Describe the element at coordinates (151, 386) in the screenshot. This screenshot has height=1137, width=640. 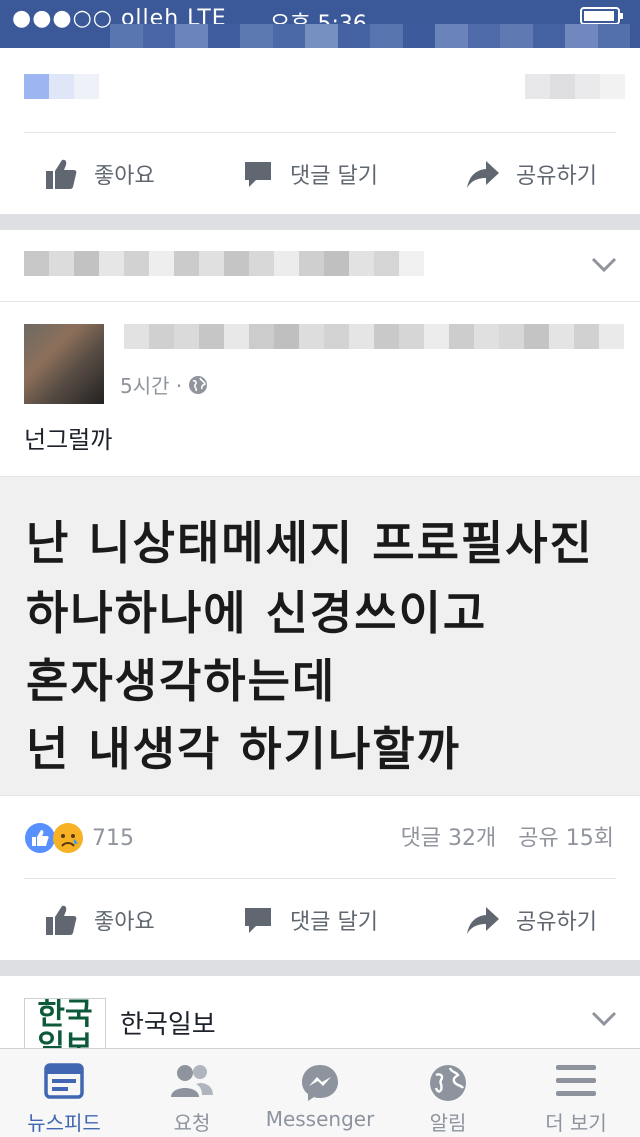
I see `post-time: 5시간 ·` at that location.